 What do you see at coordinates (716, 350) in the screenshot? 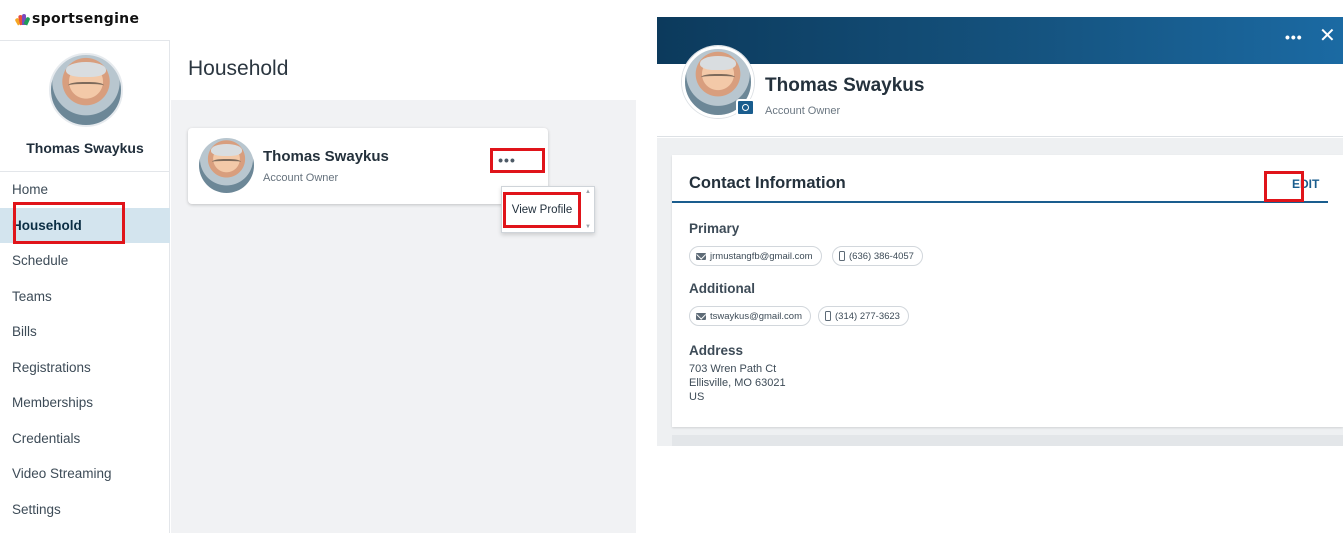
I see `address-label: Address` at bounding box center [716, 350].